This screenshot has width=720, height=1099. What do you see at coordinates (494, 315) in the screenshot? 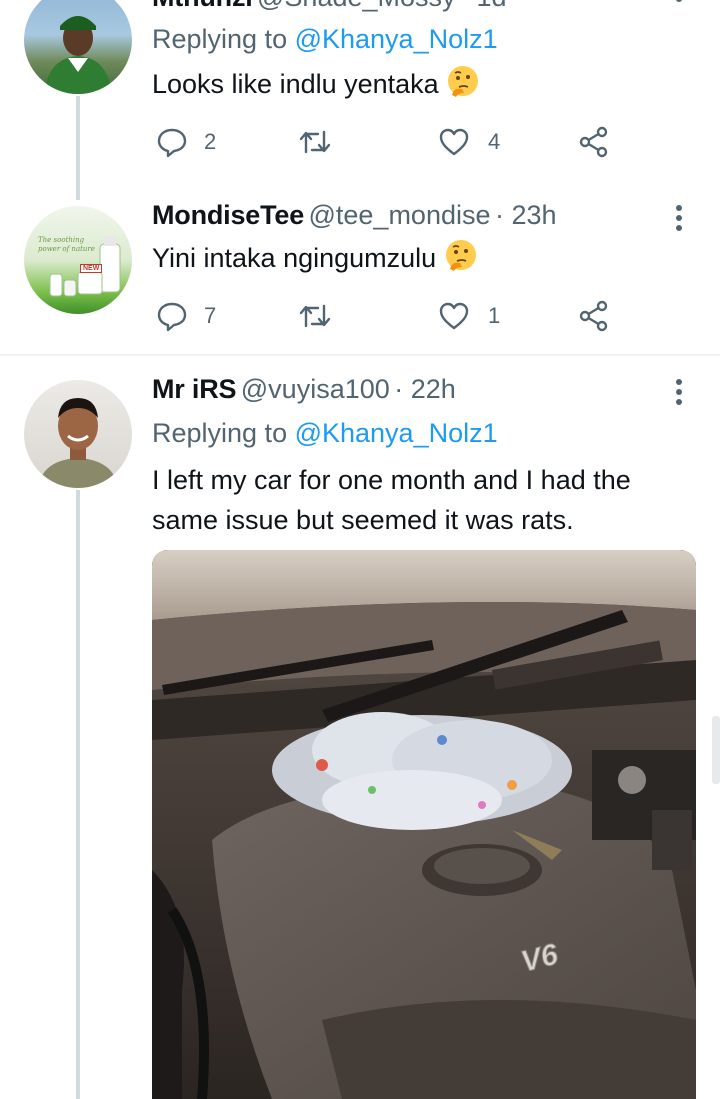
I see `like-count: 1` at bounding box center [494, 315].